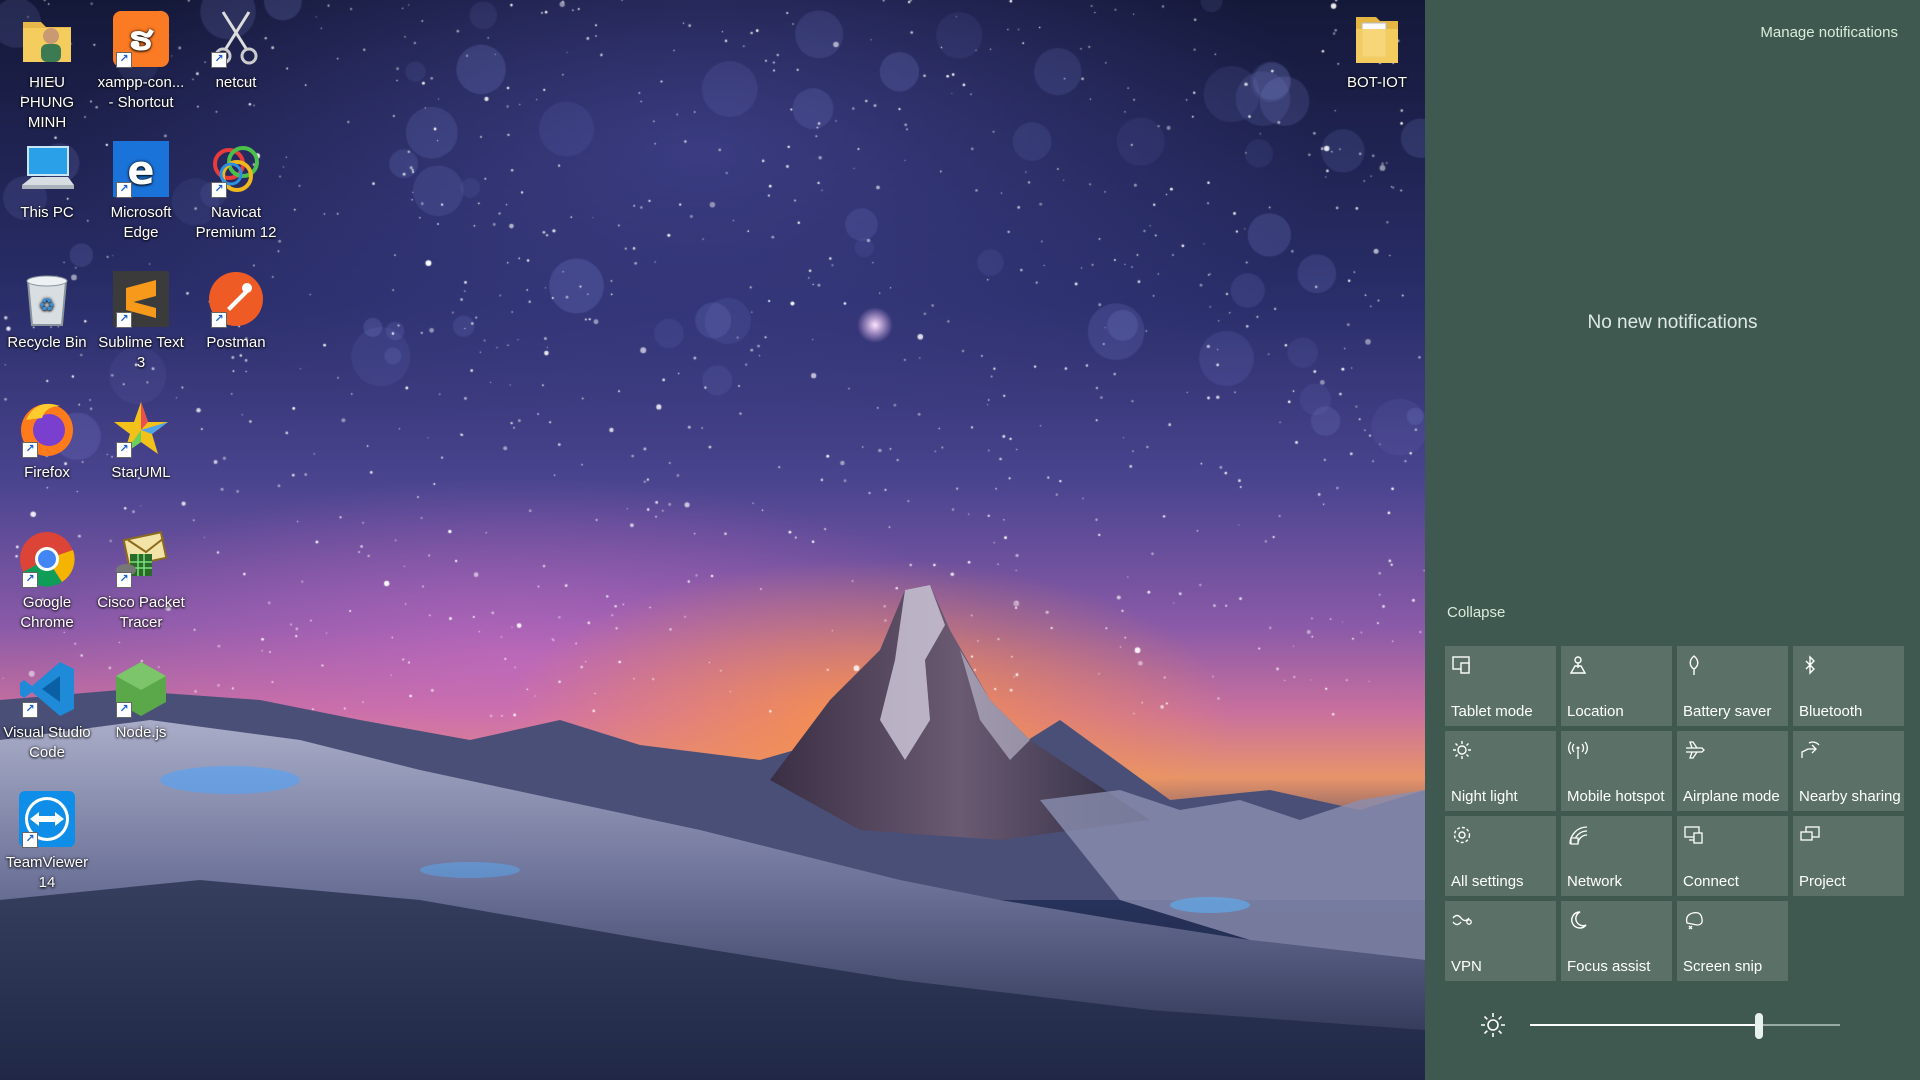 The height and width of the screenshot is (1080, 1920). Describe the element at coordinates (1462, 920) in the screenshot. I see `vpn-icon` at that location.